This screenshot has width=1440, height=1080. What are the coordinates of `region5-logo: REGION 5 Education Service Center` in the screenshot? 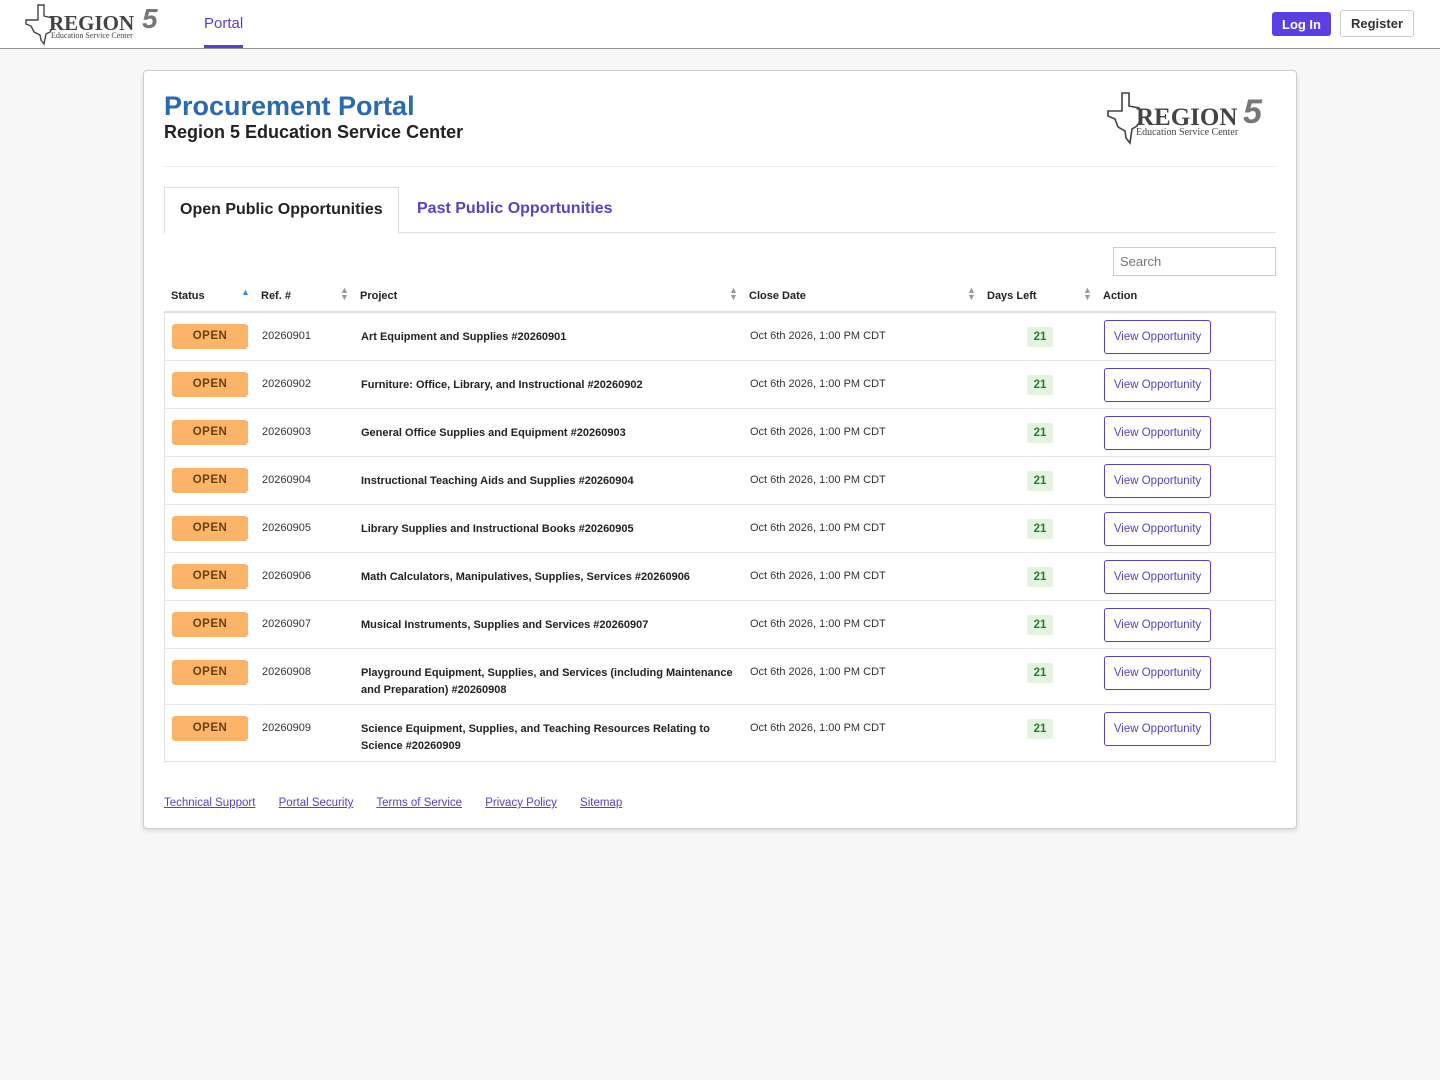 It's located at (96, 24).